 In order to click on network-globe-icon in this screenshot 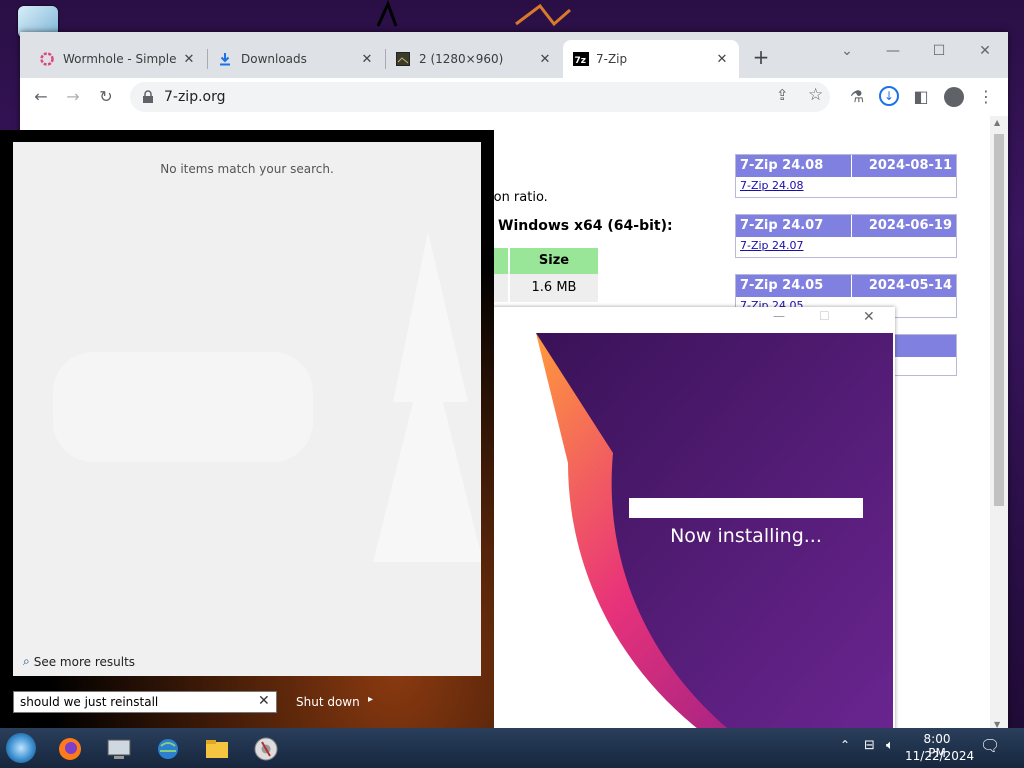, I will do `click(168, 749)`.